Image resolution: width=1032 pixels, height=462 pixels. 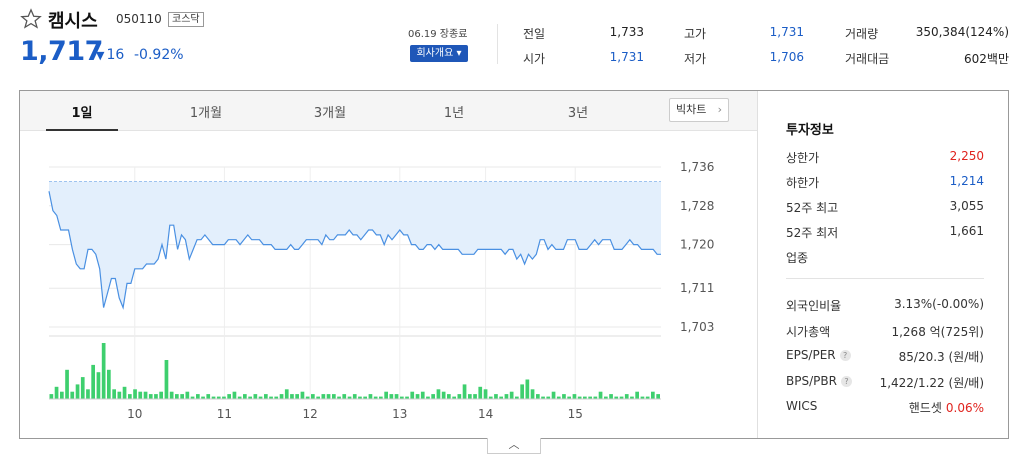 What do you see at coordinates (803, 183) in the screenshot?
I see `info-label: 하한가` at bounding box center [803, 183].